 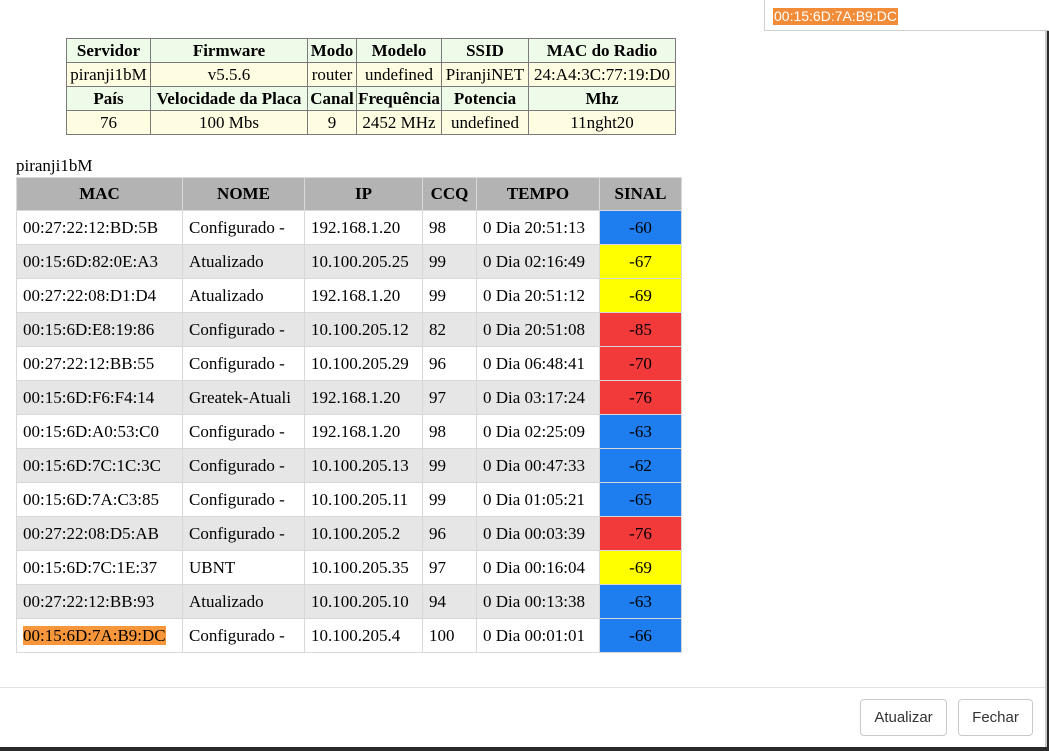 What do you see at coordinates (363, 363) in the screenshot?
I see `cell-ip: 10.100.205.29` at bounding box center [363, 363].